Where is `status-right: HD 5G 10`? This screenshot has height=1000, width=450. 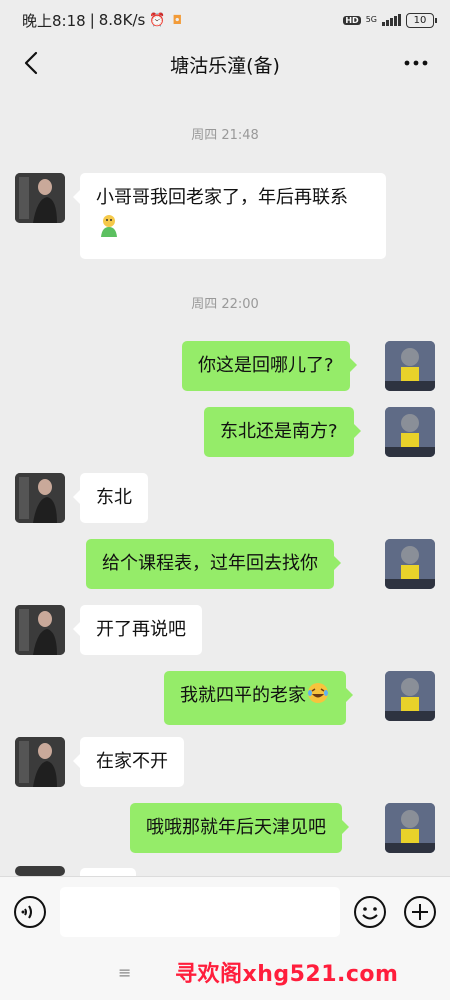 status-right: HD 5G 10 is located at coordinates (390, 20).